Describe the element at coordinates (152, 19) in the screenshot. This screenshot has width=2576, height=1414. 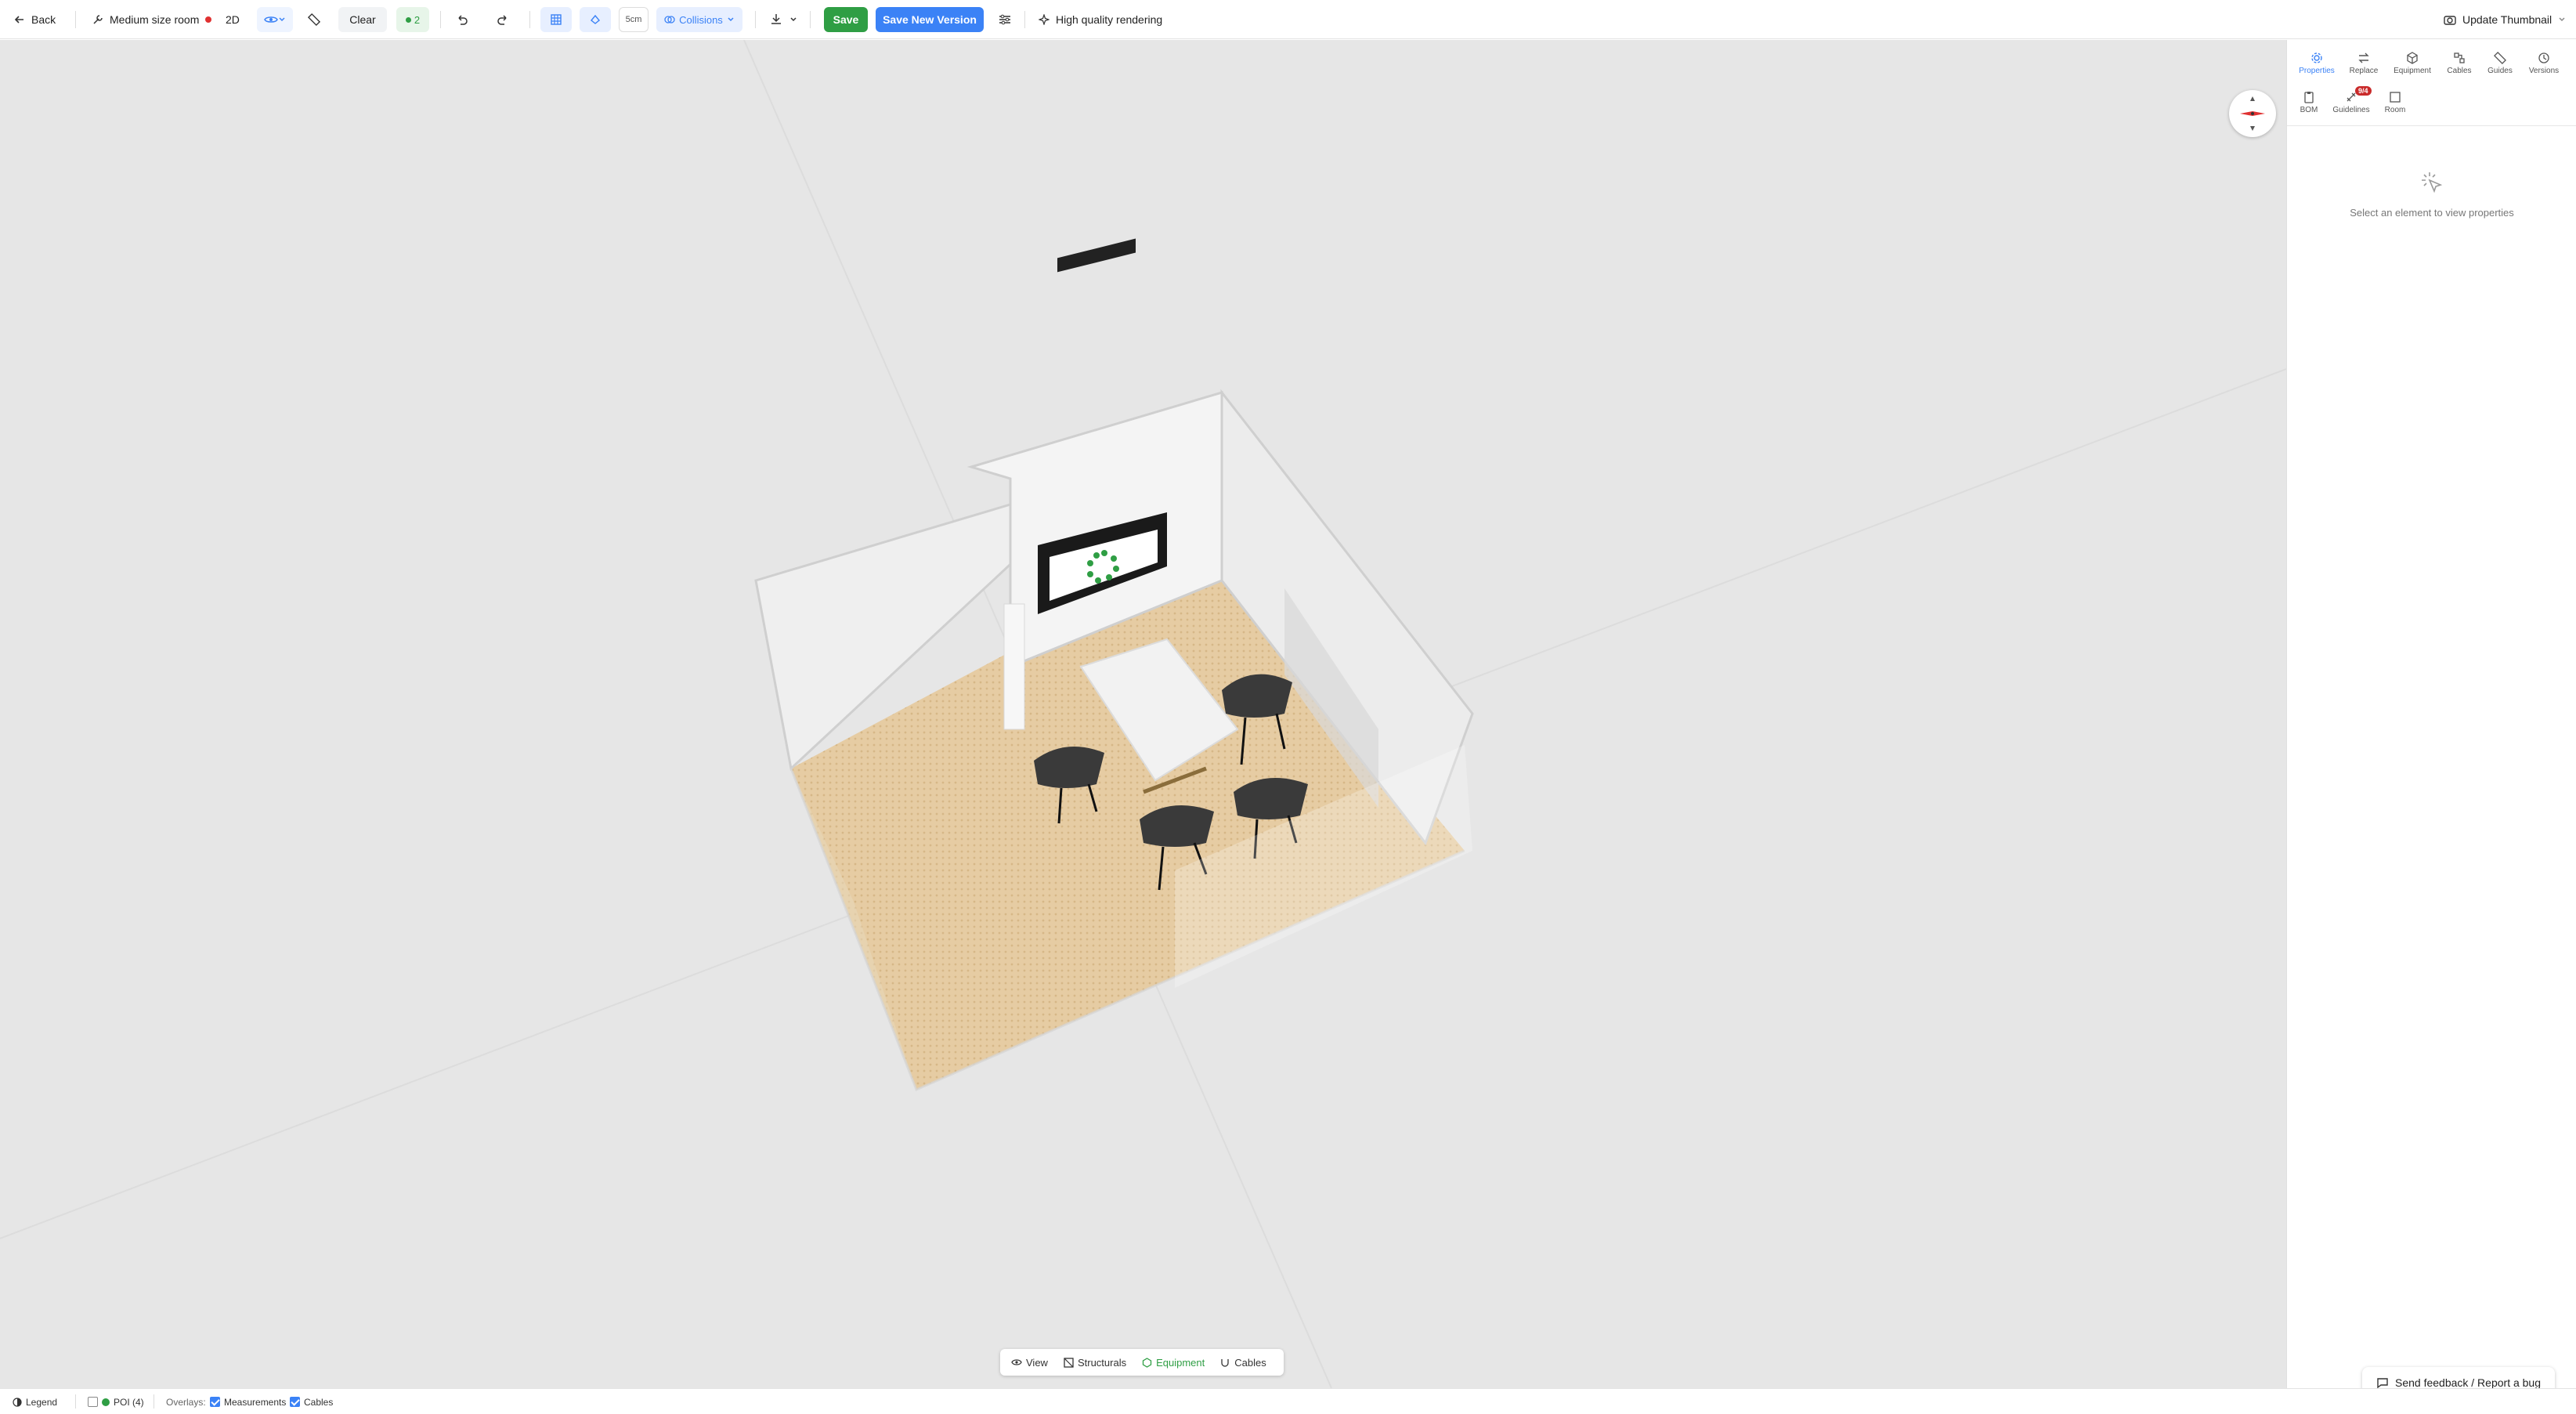
I see `room-name-button: Medium size room` at that location.